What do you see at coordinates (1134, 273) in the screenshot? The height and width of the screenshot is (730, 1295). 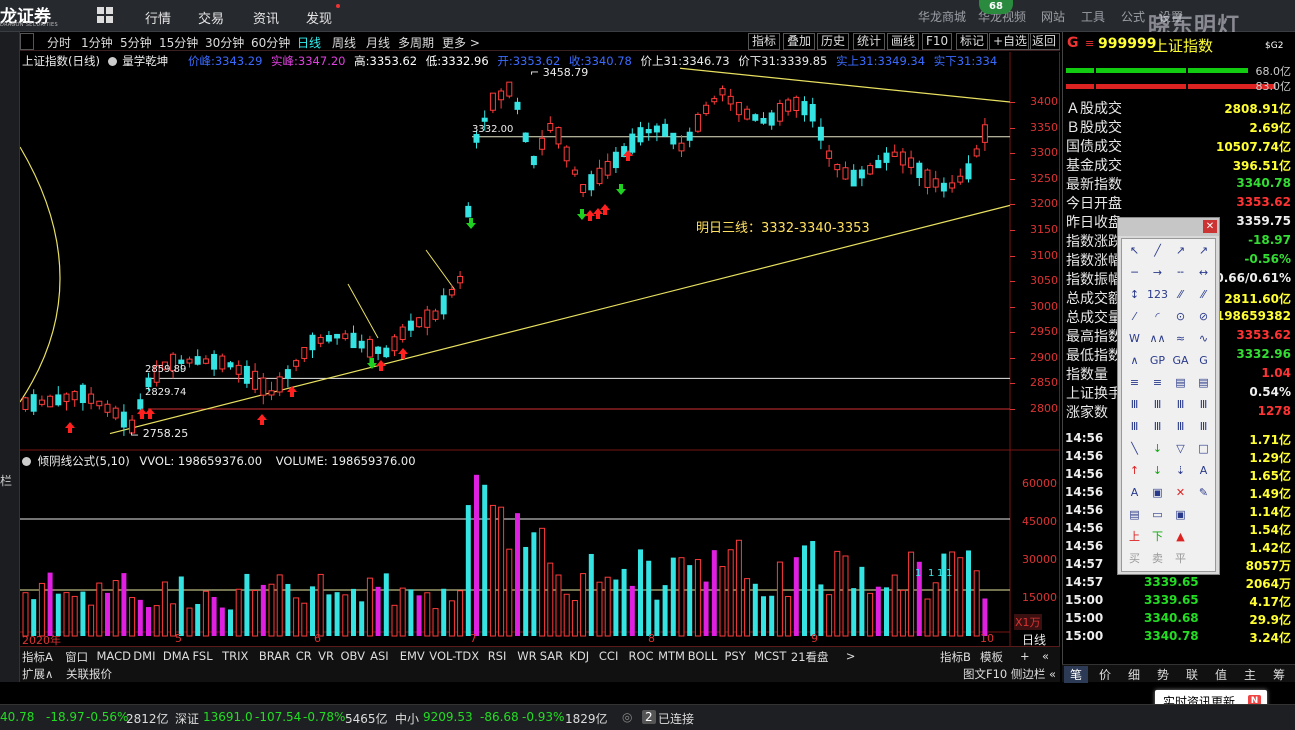 I see `draw-tool-4: ─` at bounding box center [1134, 273].